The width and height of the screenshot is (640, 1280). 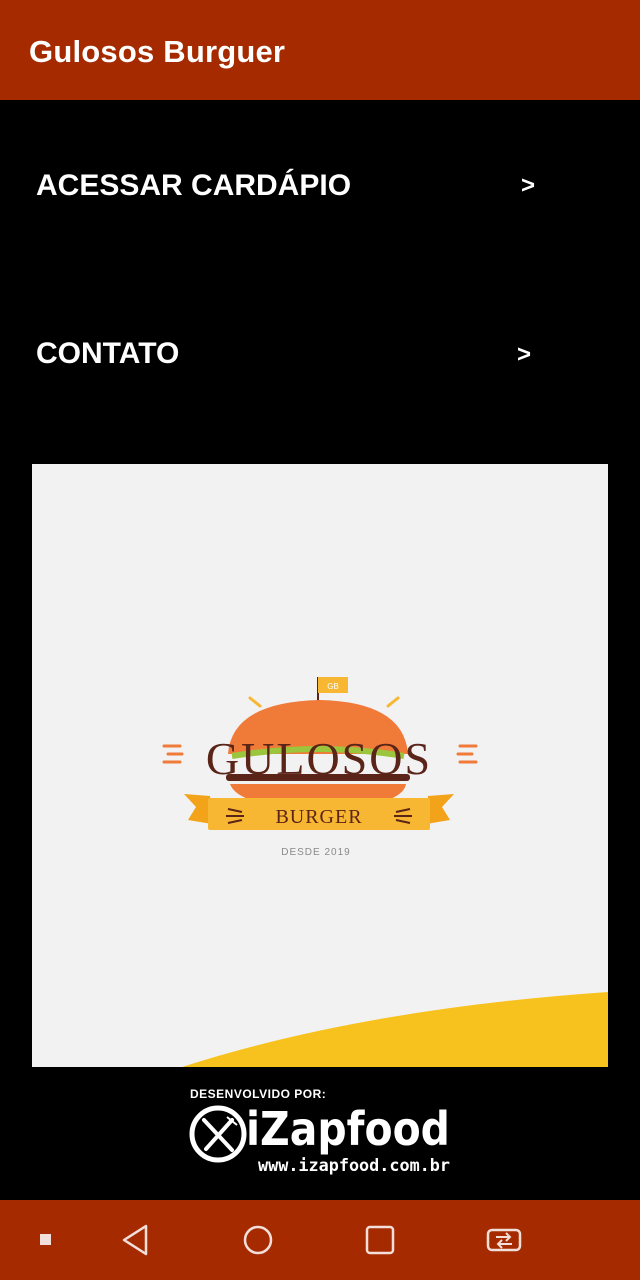 What do you see at coordinates (108, 353) in the screenshot?
I see `menu-item-label: CONTATO` at bounding box center [108, 353].